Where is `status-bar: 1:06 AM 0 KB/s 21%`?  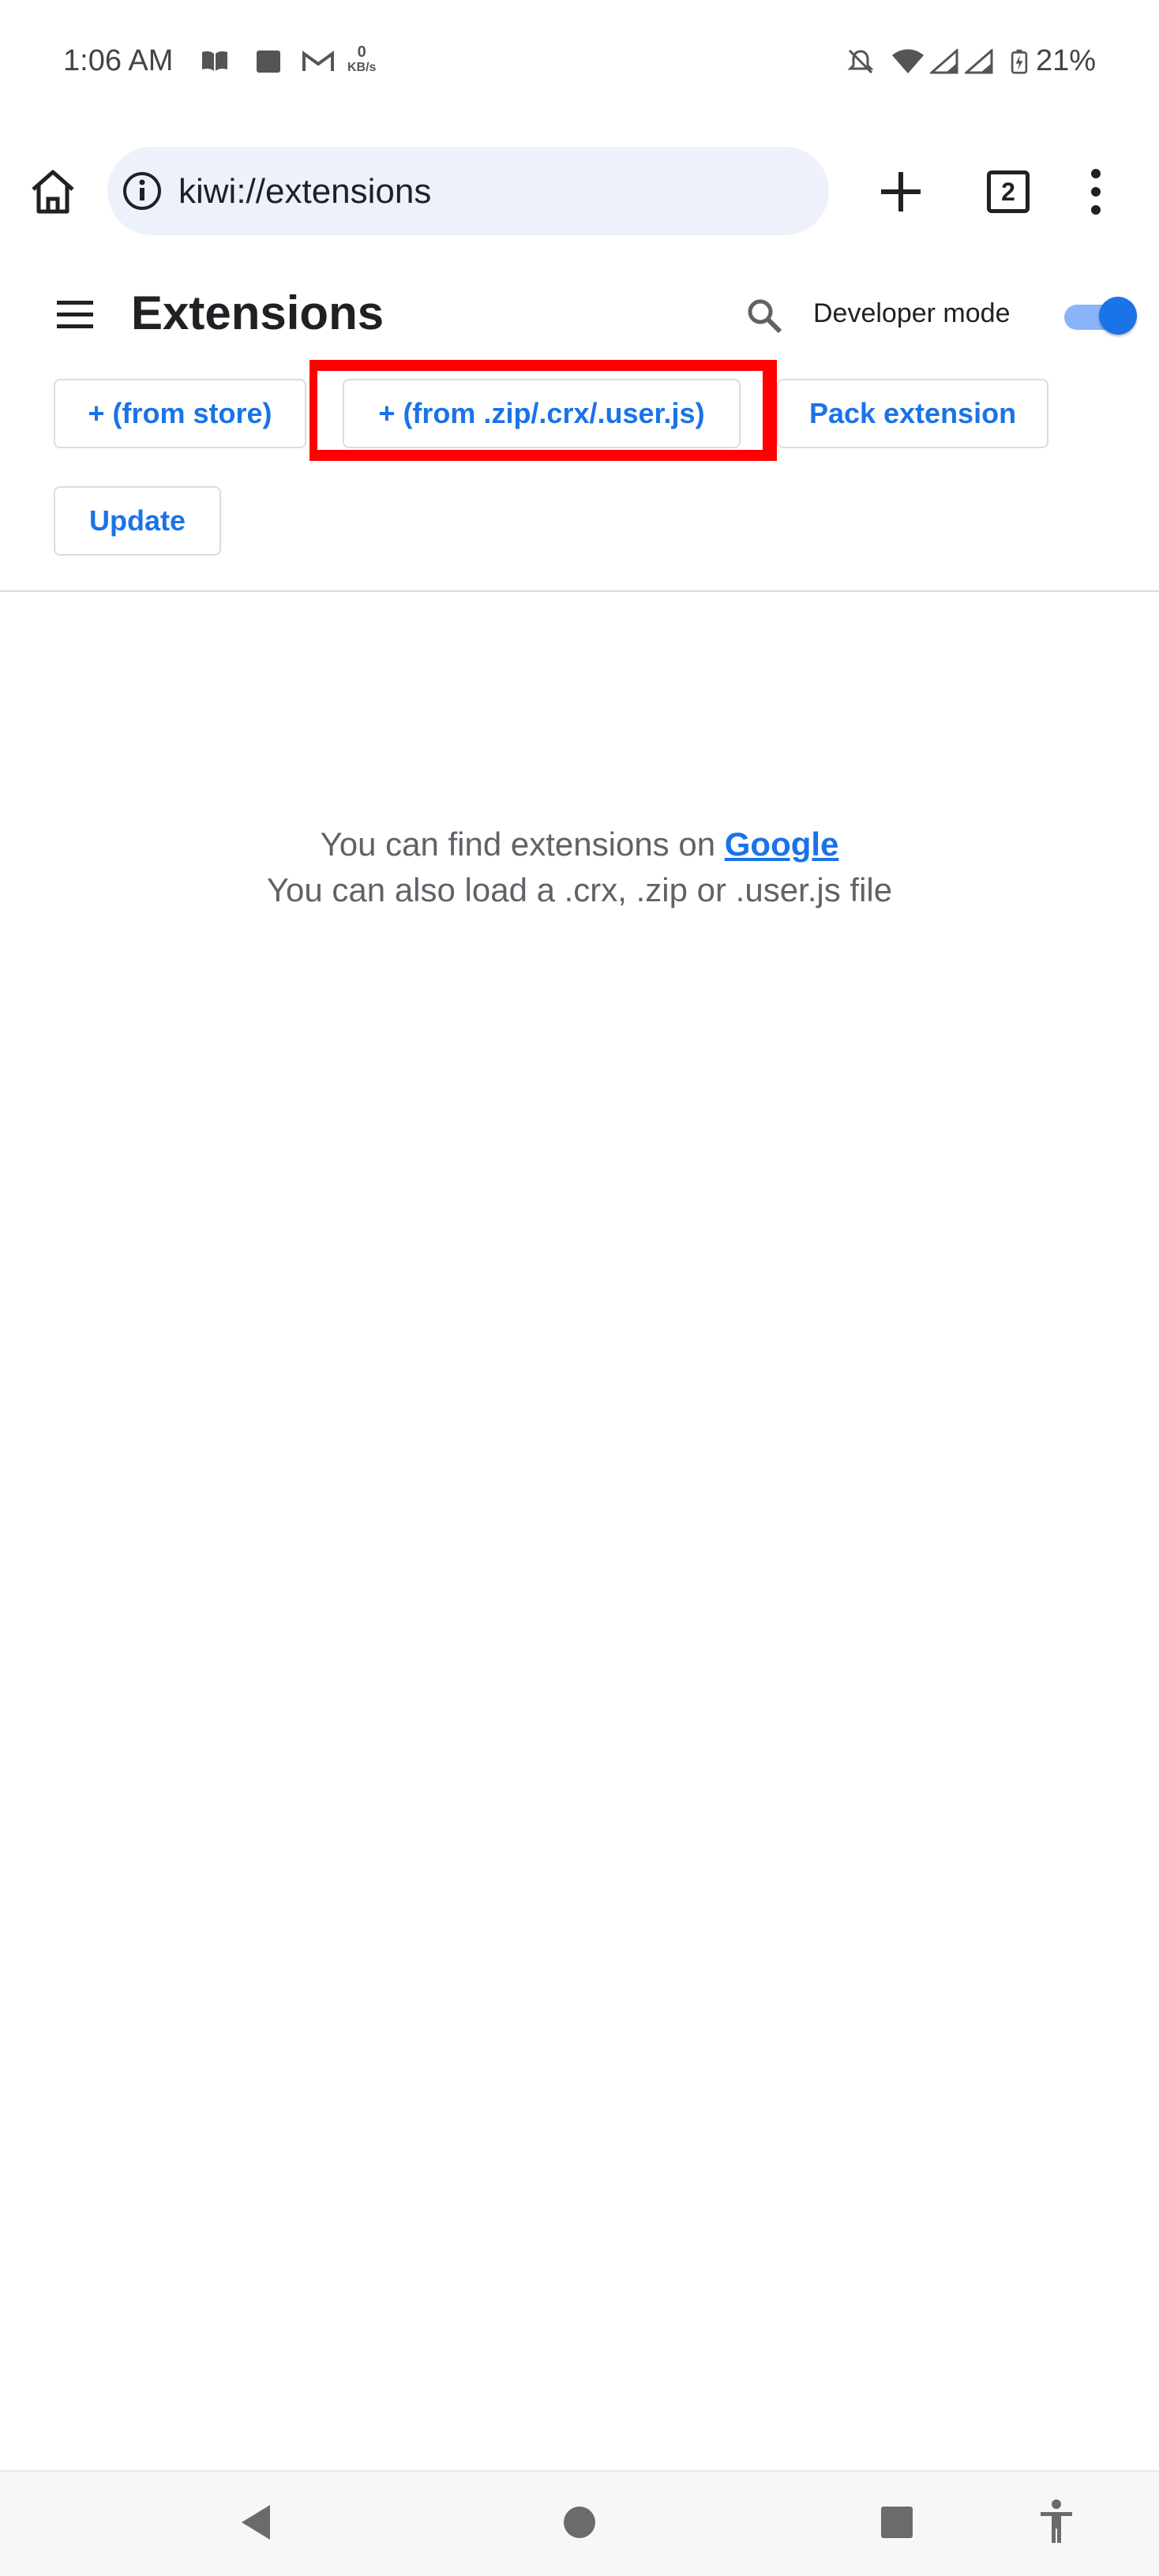
status-bar: 1:06 AM 0 KB/s 21% is located at coordinates (579, 65).